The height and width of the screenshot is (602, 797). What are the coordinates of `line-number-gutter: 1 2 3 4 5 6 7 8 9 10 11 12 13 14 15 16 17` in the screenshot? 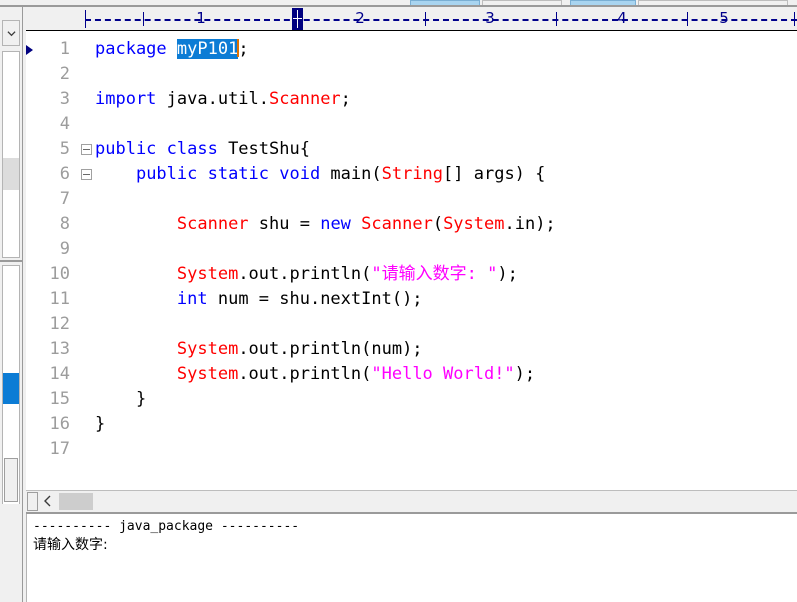 It's located at (52, 260).